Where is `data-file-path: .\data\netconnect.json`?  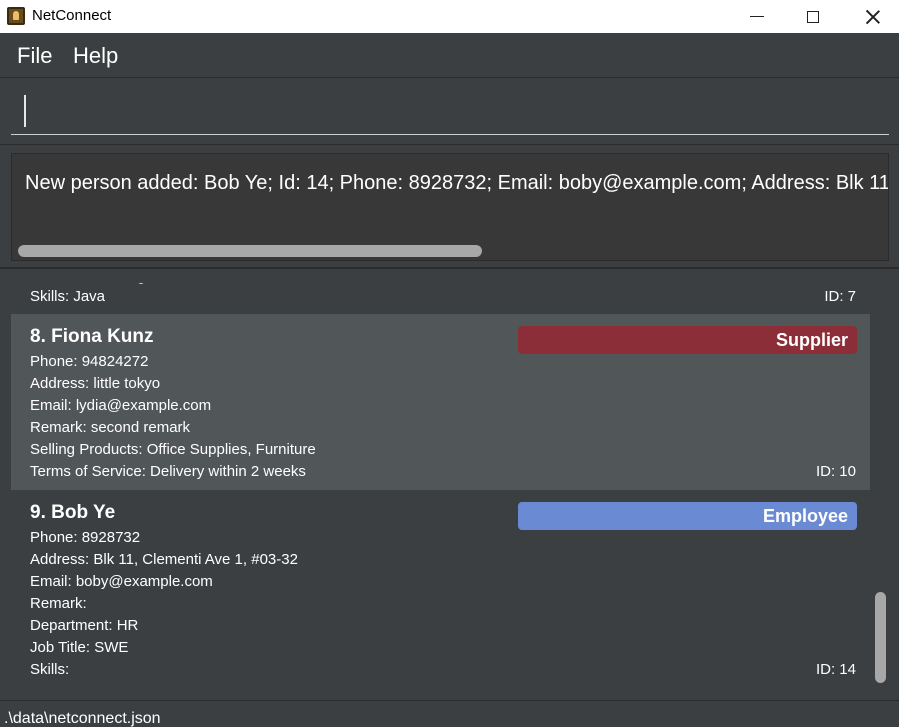 data-file-path: .\data\netconnect.json is located at coordinates (82, 718).